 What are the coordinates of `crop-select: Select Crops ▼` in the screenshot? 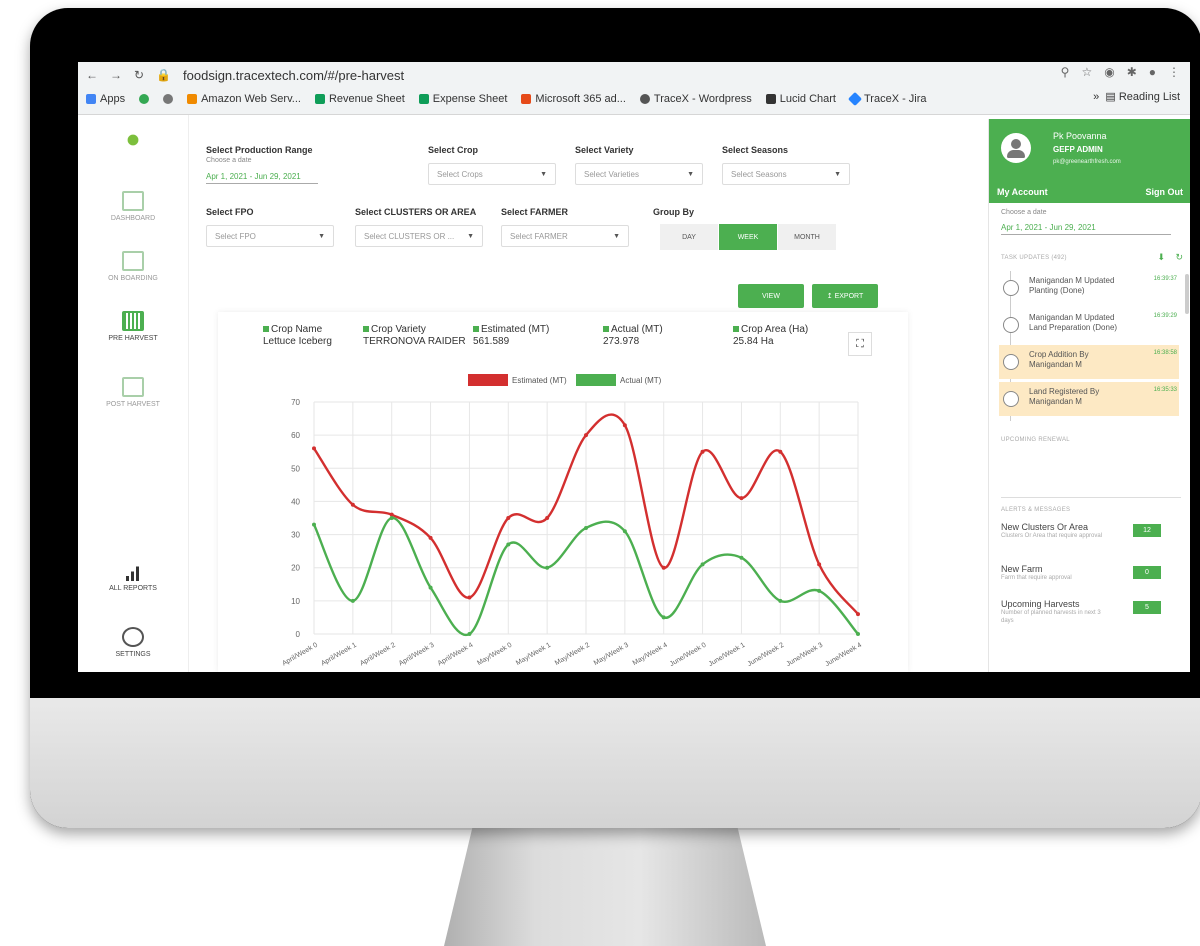 It's located at (492, 174).